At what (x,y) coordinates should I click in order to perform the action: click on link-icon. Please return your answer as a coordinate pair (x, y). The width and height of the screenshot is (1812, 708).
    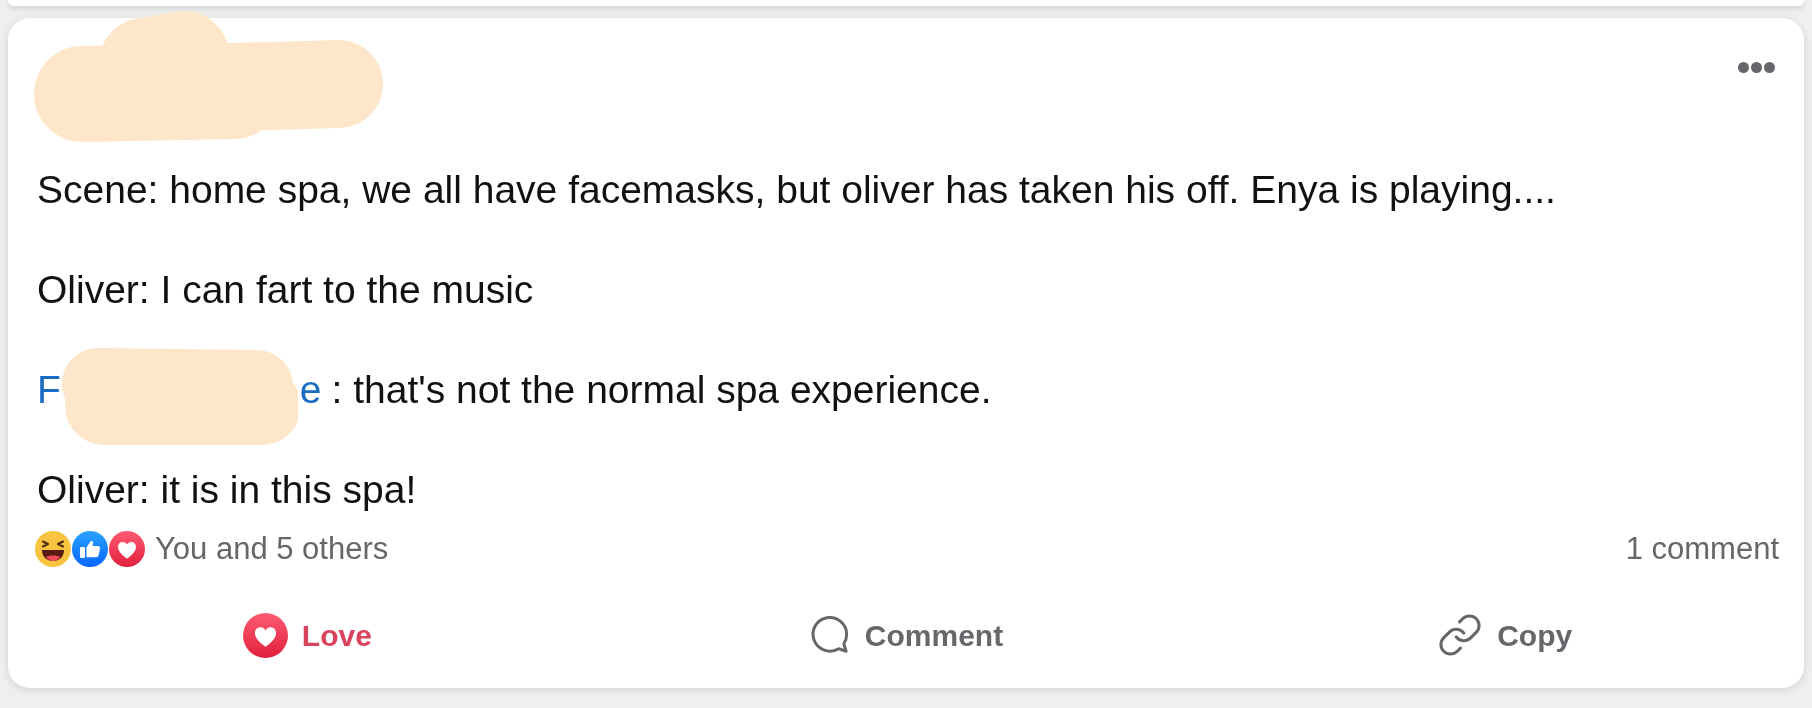
    Looking at the image, I should click on (1460, 635).